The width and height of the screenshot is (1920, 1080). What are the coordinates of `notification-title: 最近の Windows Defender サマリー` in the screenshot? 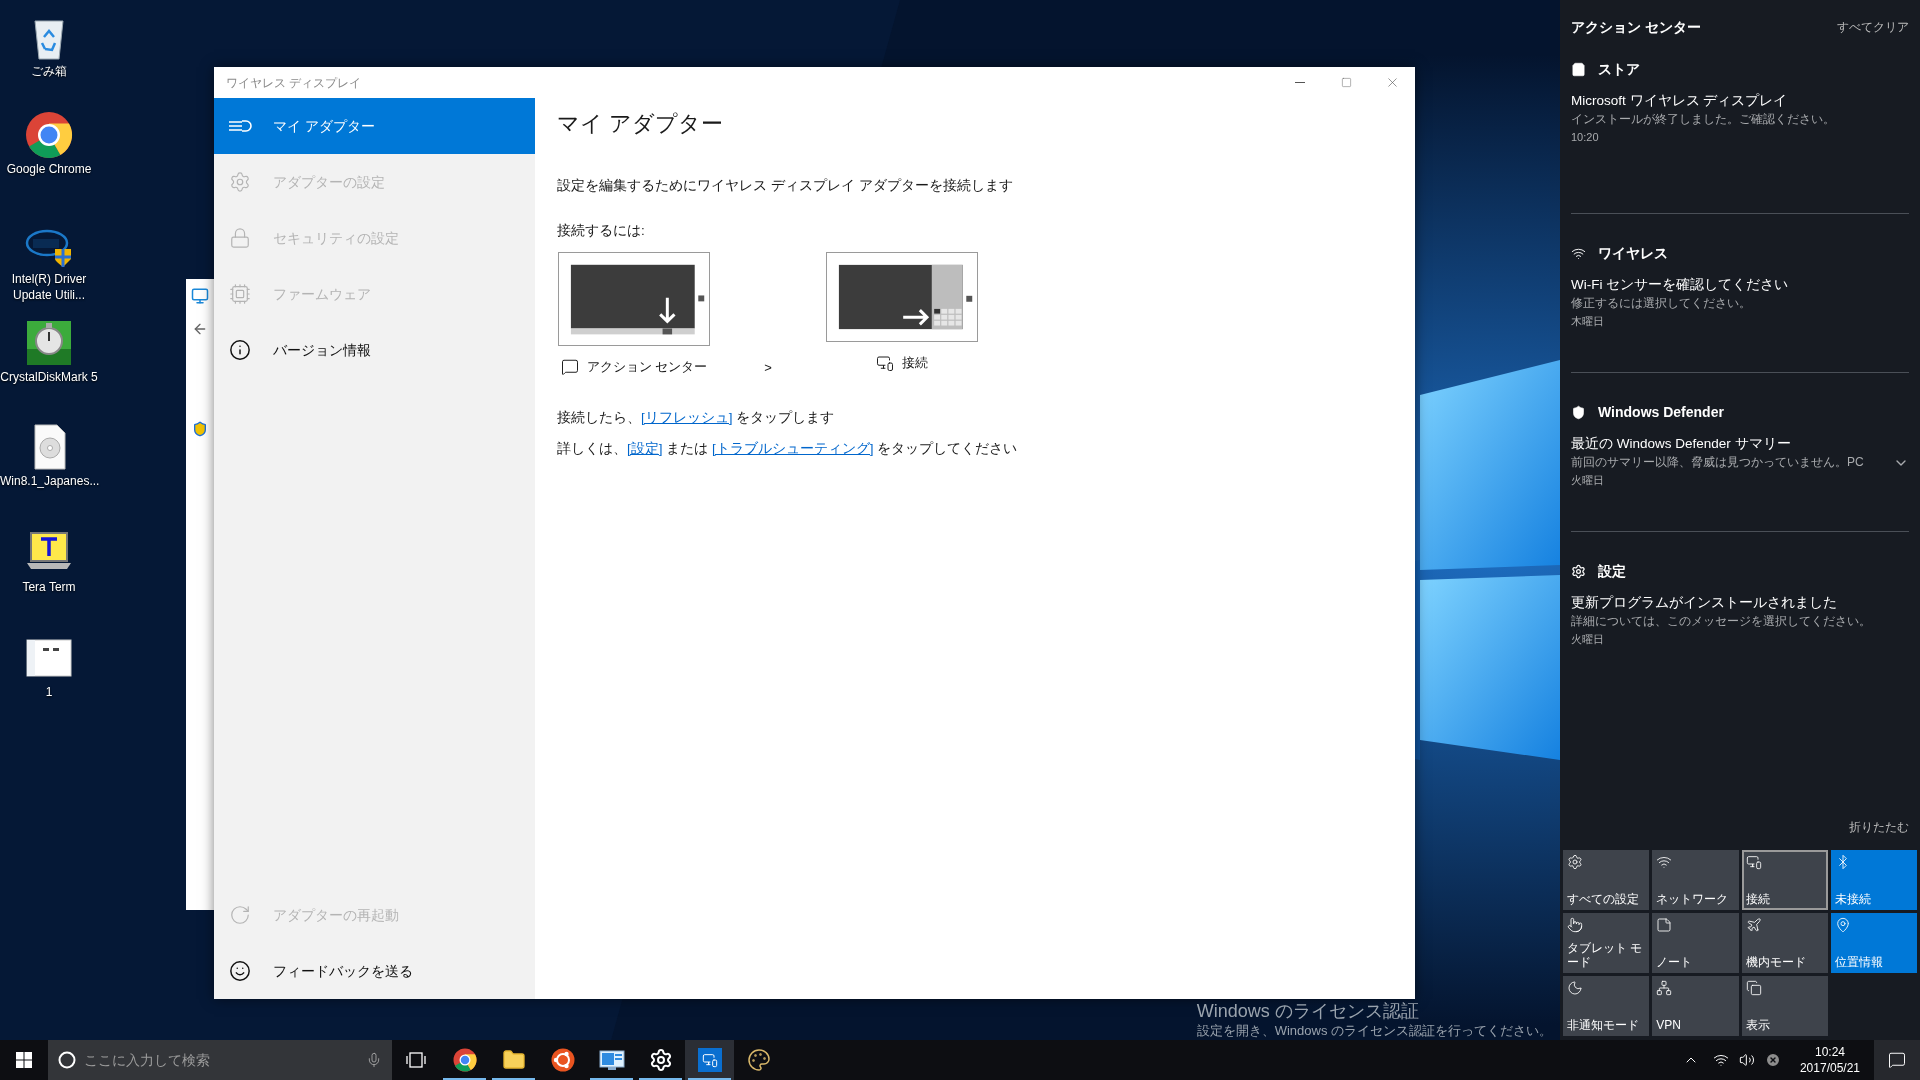 It's located at (1732, 444).